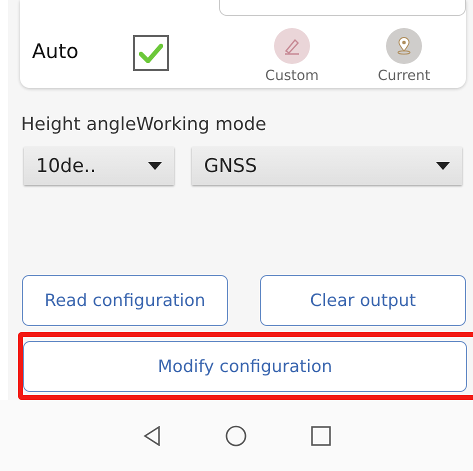 This screenshot has height=471, width=473. I want to click on outline-button: Read configuration, so click(125, 300).